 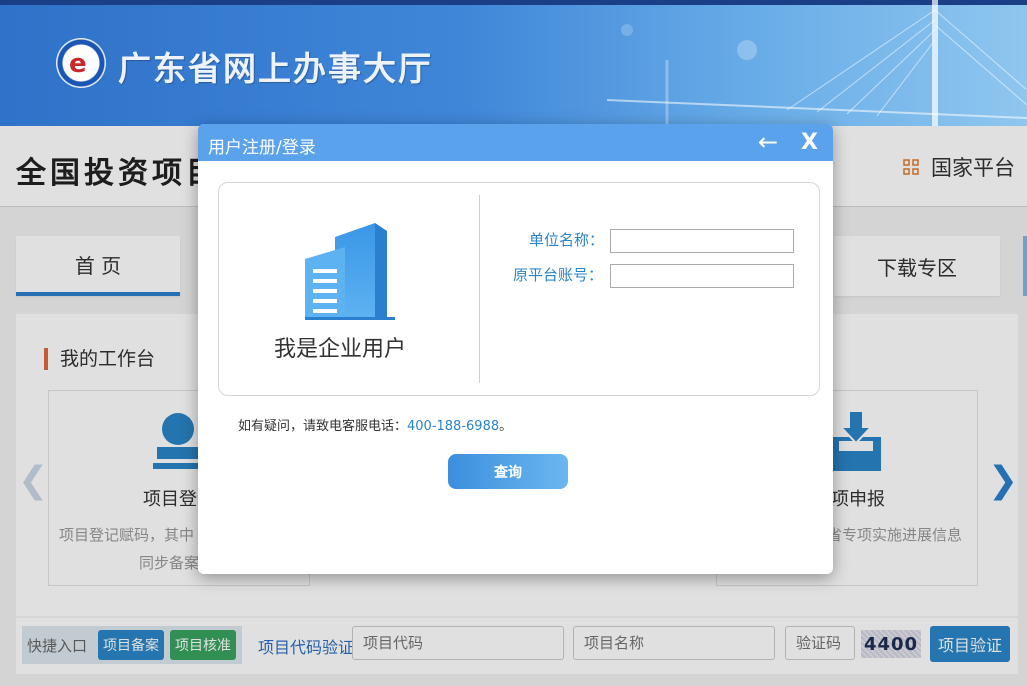 What do you see at coordinates (340, 347) in the screenshot?
I see `enterprise-user-label: 我是企业用户` at bounding box center [340, 347].